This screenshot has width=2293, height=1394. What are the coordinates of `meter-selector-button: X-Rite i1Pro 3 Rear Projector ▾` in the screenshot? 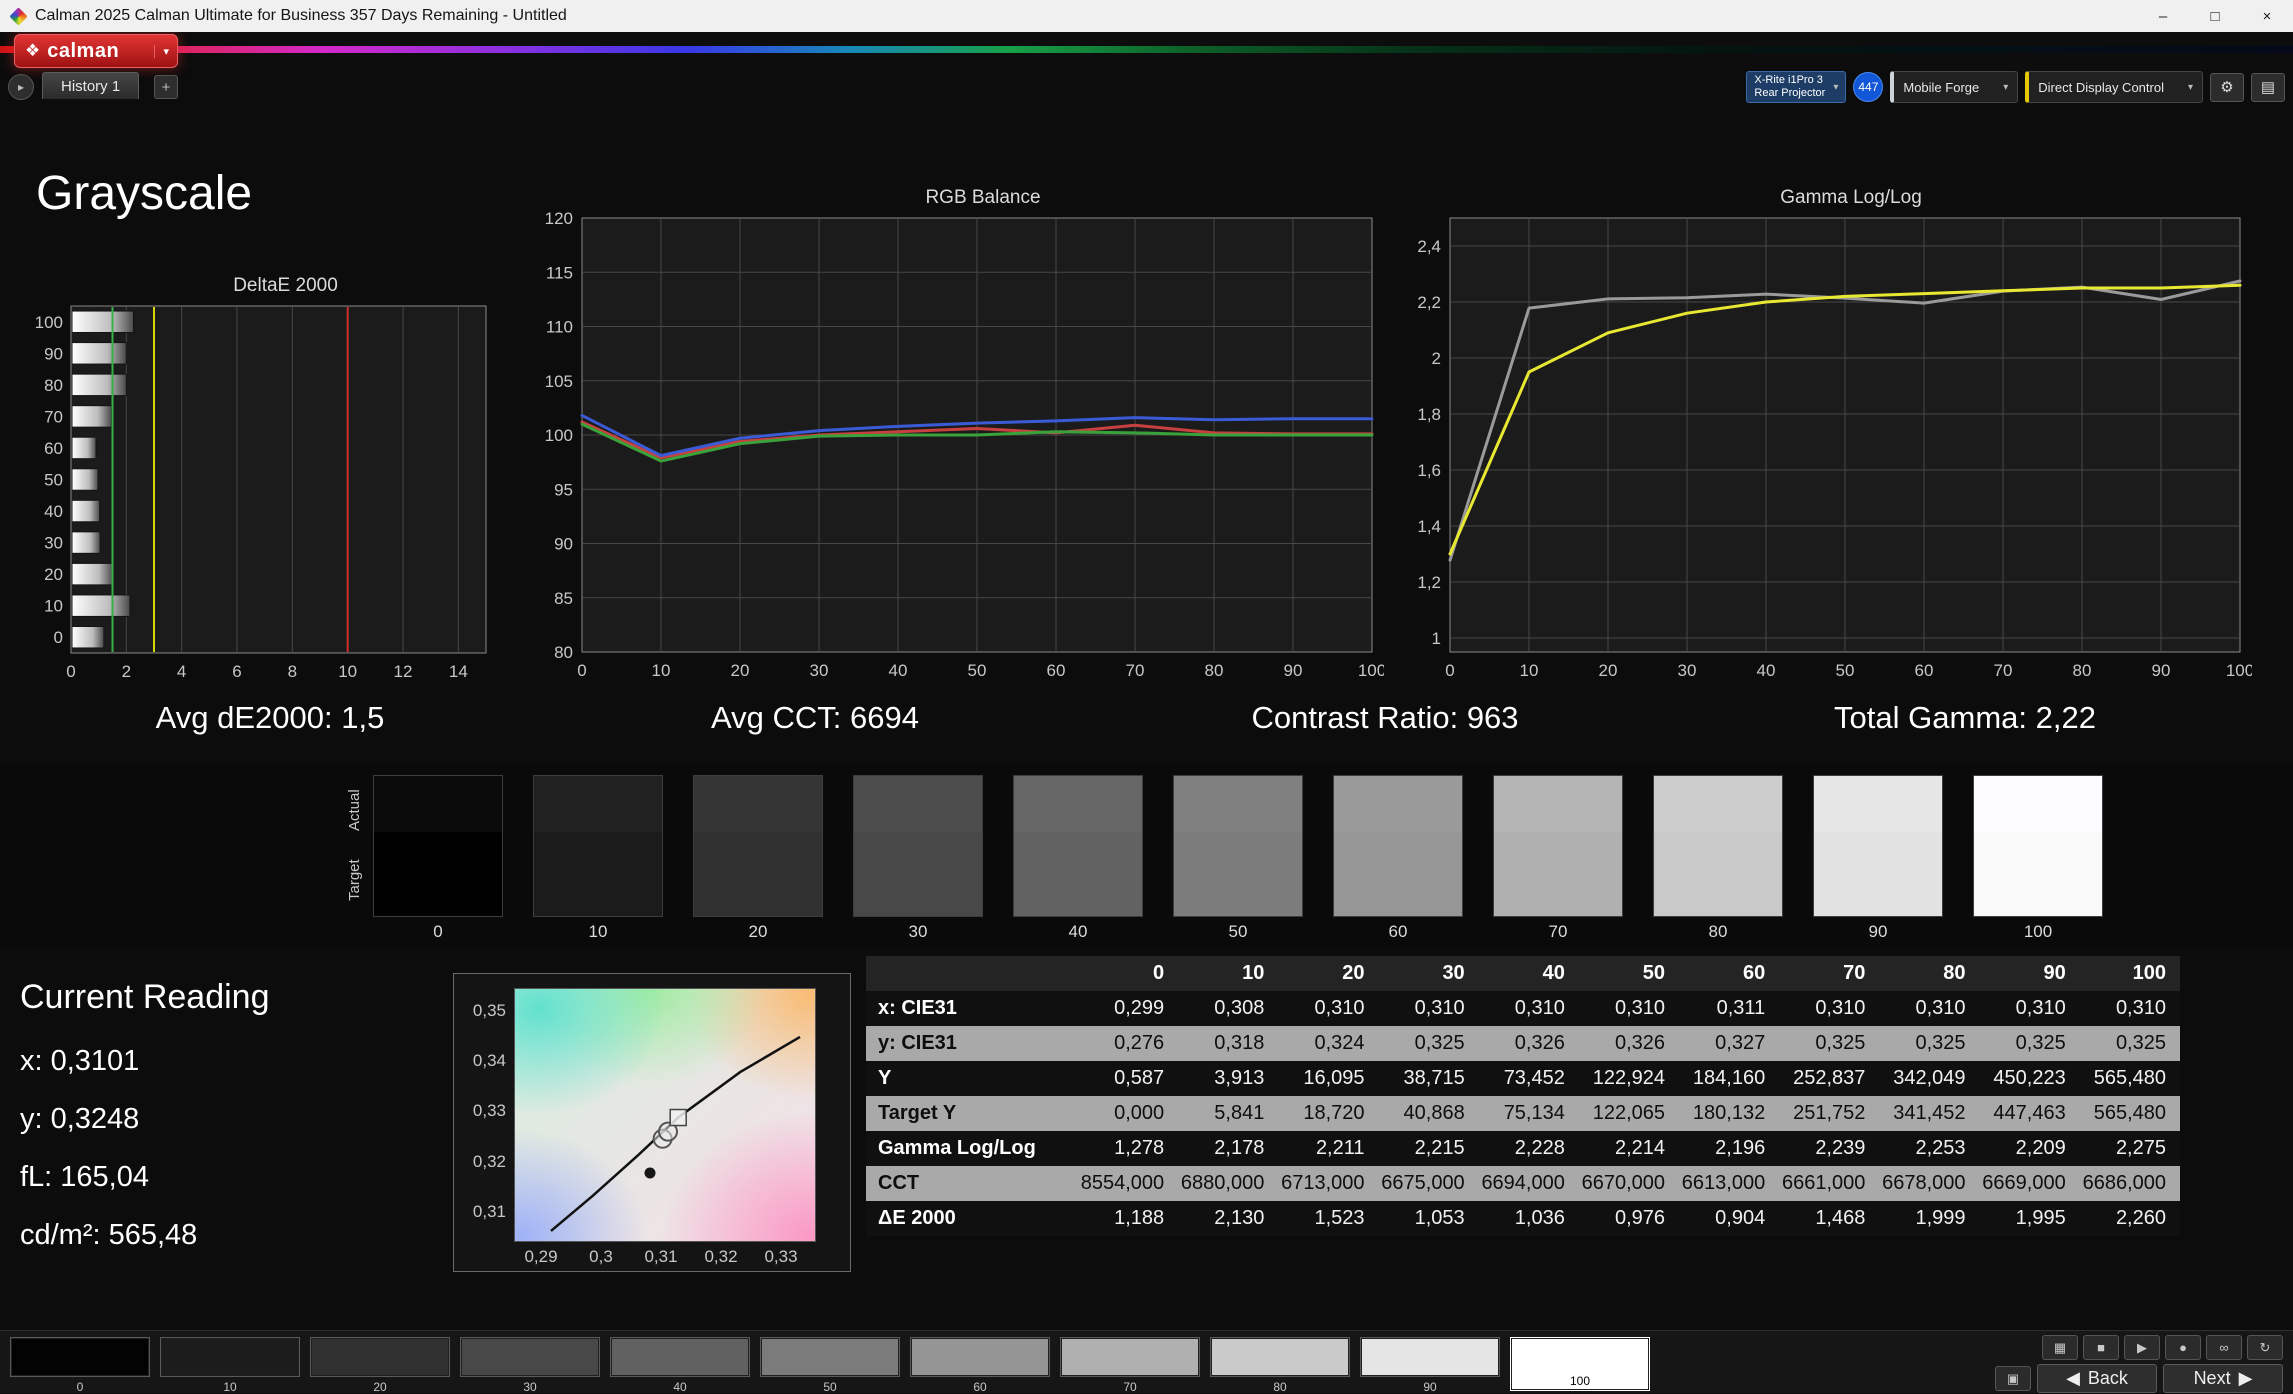 It's located at (1796, 87).